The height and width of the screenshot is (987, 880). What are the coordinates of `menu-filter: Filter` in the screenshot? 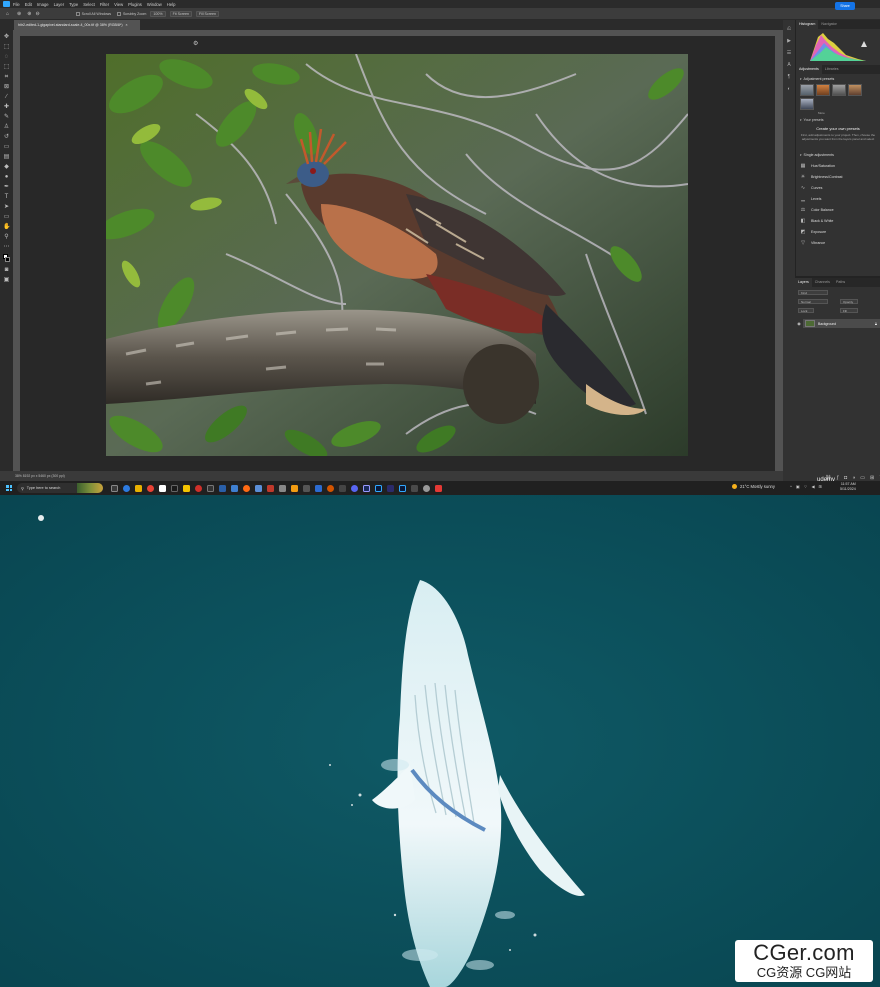 It's located at (104, 4).